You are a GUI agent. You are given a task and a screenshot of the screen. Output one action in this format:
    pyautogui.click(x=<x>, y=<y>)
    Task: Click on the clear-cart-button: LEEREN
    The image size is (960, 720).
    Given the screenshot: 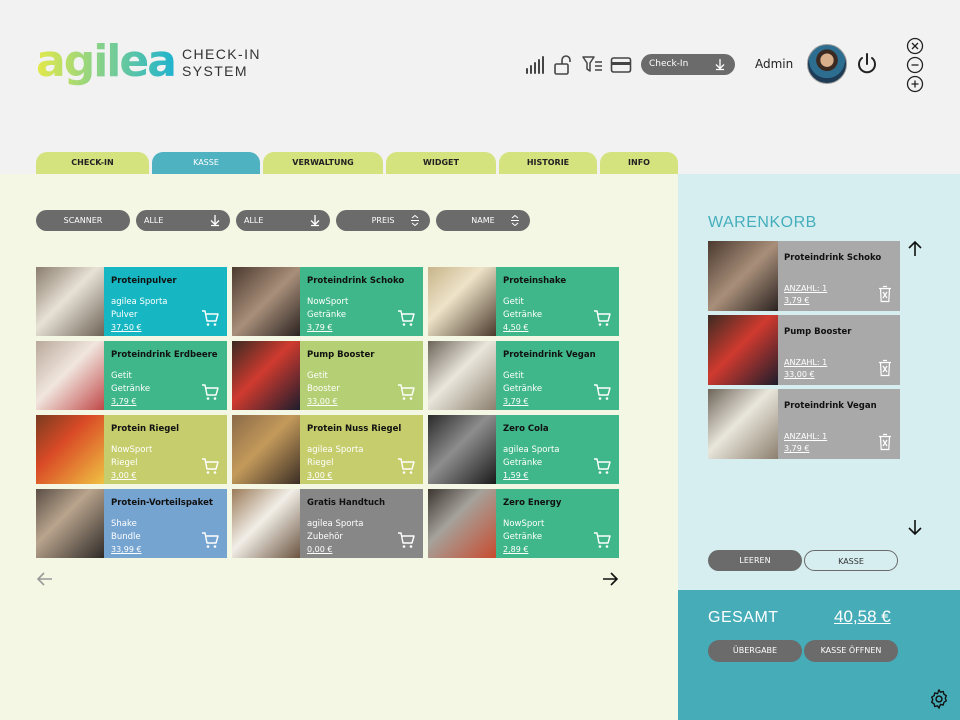 What is the action you would take?
    pyautogui.click(x=755, y=560)
    